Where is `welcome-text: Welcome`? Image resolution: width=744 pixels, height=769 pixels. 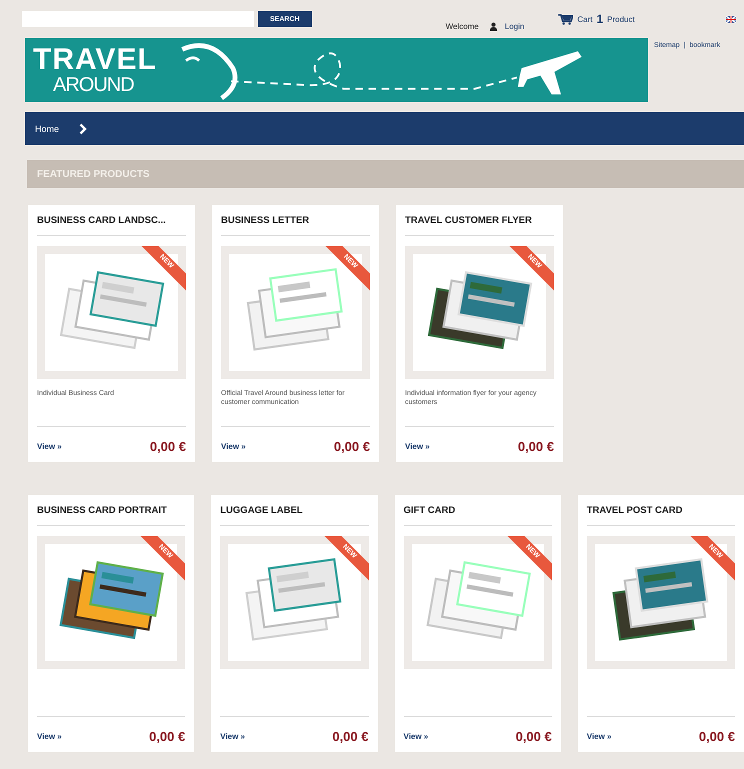
welcome-text: Welcome is located at coordinates (462, 26).